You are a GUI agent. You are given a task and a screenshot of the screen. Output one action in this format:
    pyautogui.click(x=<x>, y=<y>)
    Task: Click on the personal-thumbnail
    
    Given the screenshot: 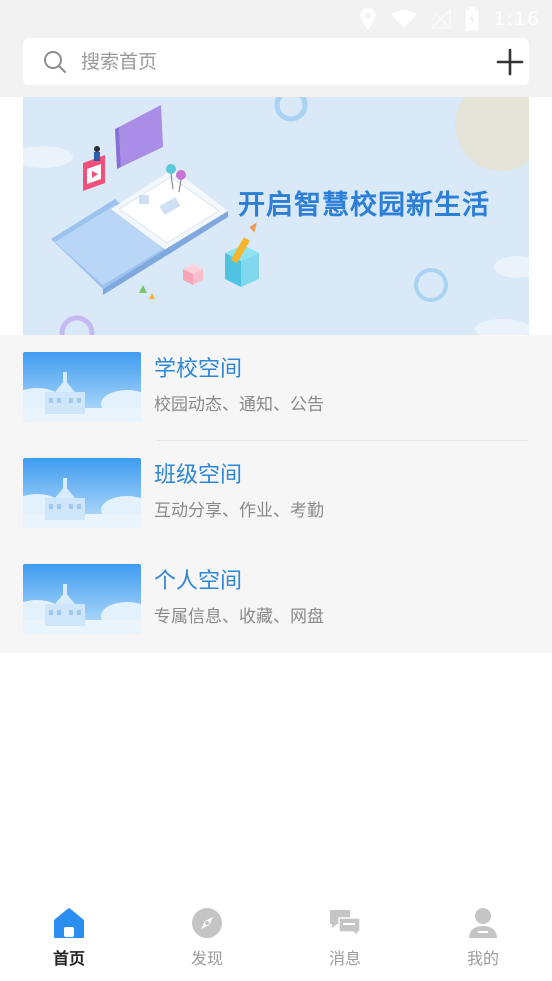 What is the action you would take?
    pyautogui.click(x=82, y=599)
    